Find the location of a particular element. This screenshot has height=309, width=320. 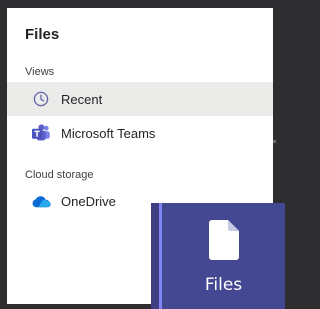

clock-icon is located at coordinates (41, 99).